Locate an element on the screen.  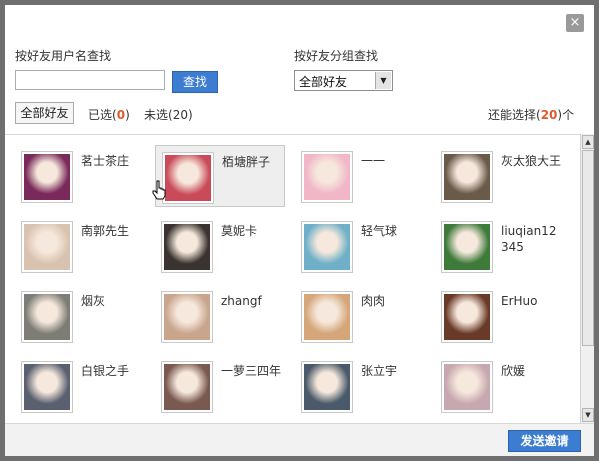
search-button: 查找 is located at coordinates (195, 82).